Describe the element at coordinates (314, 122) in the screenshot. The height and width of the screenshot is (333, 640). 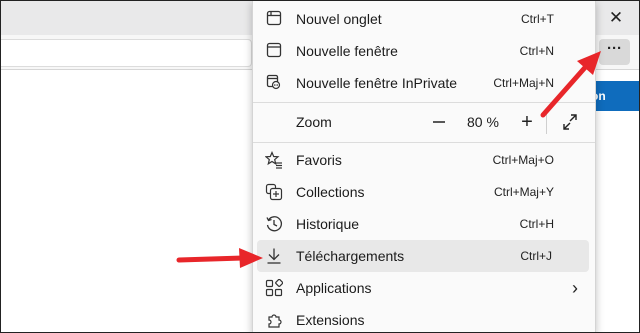
I see `zoom-label: Zoom` at that location.